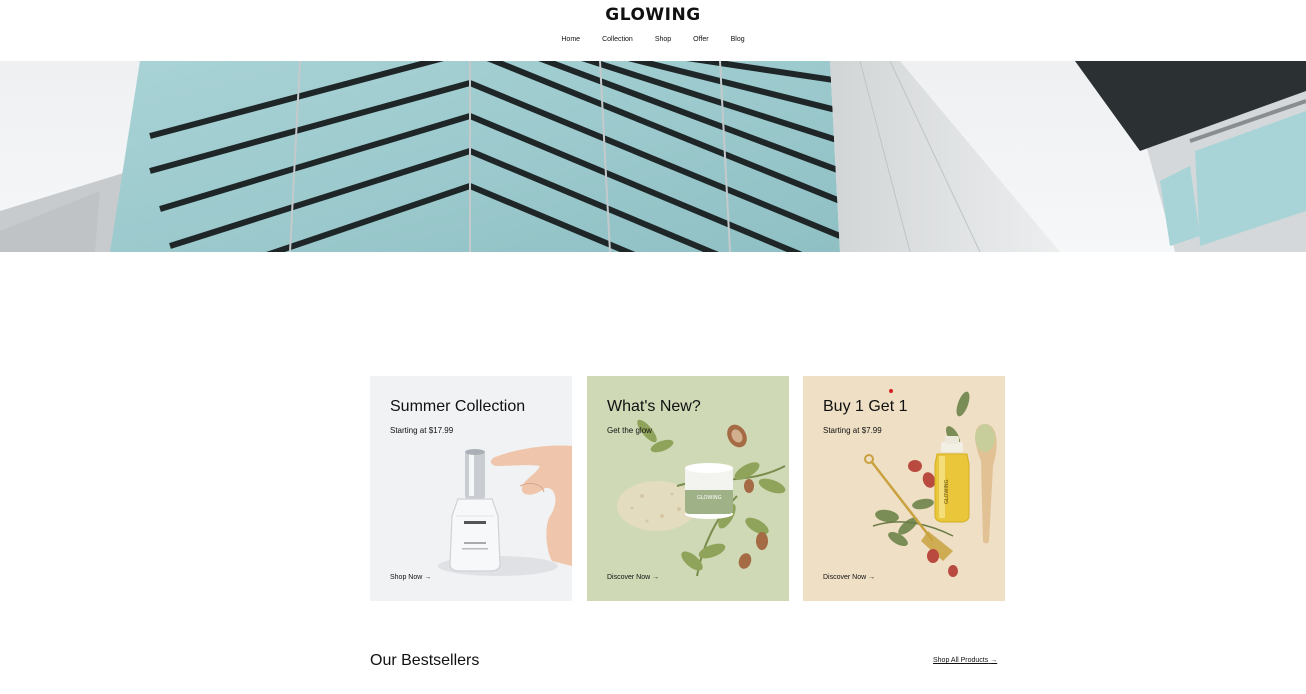 Image resolution: width=1306 pixels, height=694 pixels. I want to click on card-subtitle: Starting at $17.99, so click(422, 430).